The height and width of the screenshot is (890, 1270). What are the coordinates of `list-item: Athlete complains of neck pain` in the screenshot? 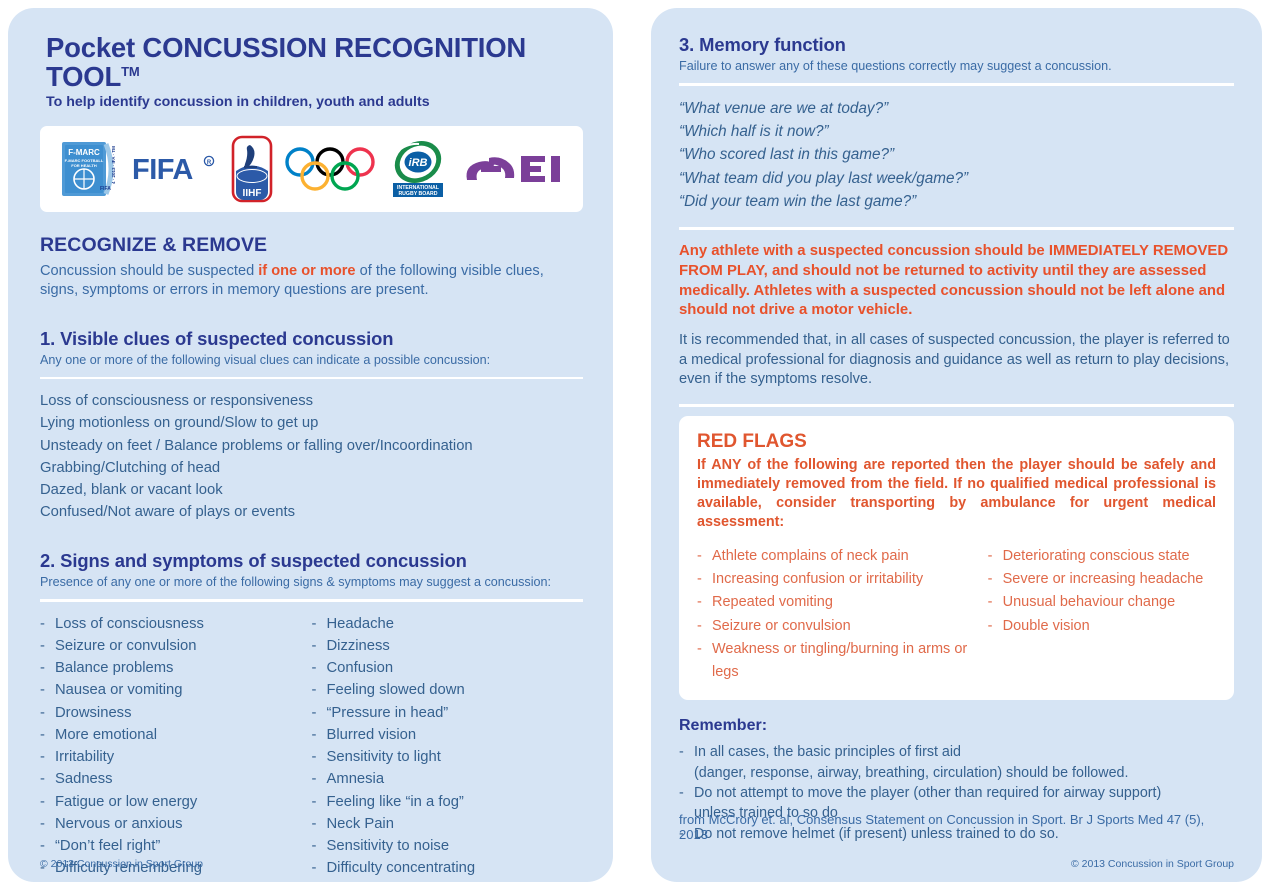 It's located at (842, 556).